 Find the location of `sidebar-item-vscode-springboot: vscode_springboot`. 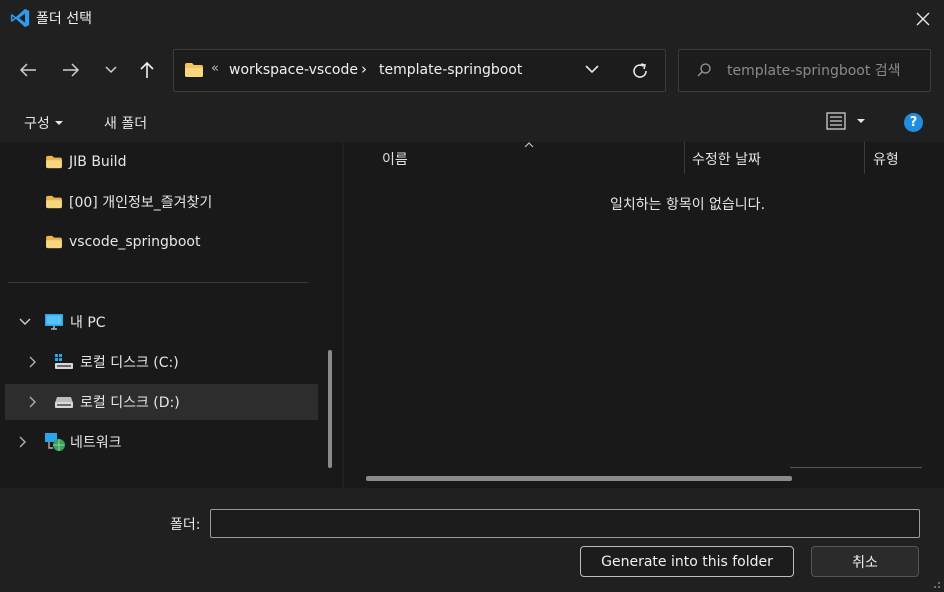

sidebar-item-vscode-springboot: vscode_springboot is located at coordinates (161, 242).